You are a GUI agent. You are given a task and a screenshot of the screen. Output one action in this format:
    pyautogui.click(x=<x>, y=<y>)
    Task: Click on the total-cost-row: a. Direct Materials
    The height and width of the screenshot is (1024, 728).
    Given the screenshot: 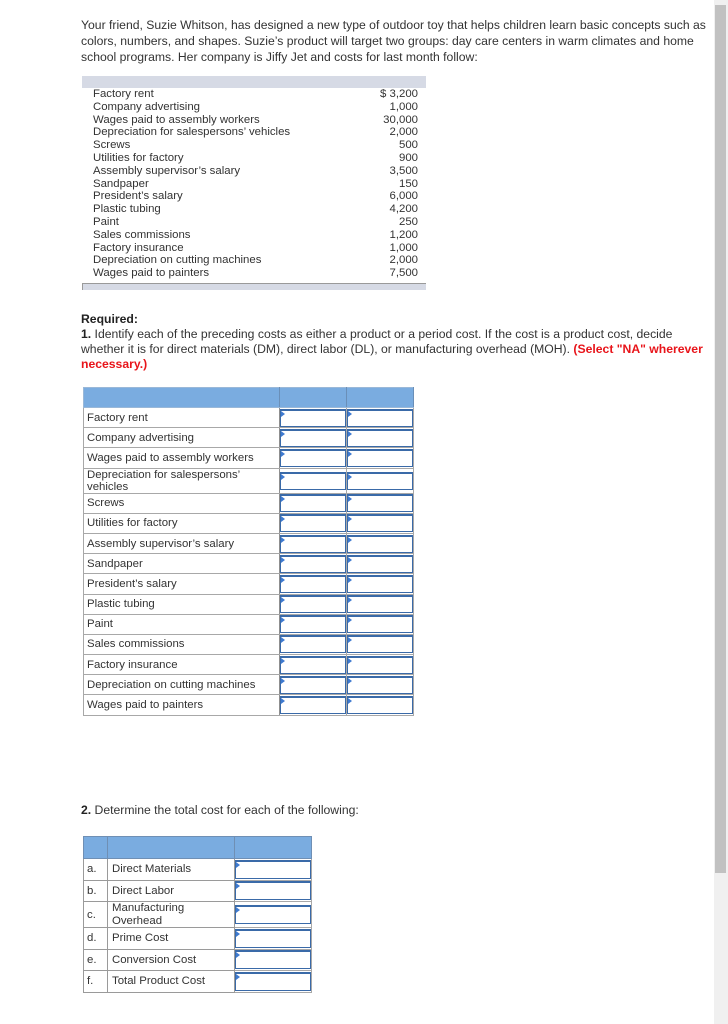 What is the action you would take?
    pyautogui.click(x=197, y=869)
    